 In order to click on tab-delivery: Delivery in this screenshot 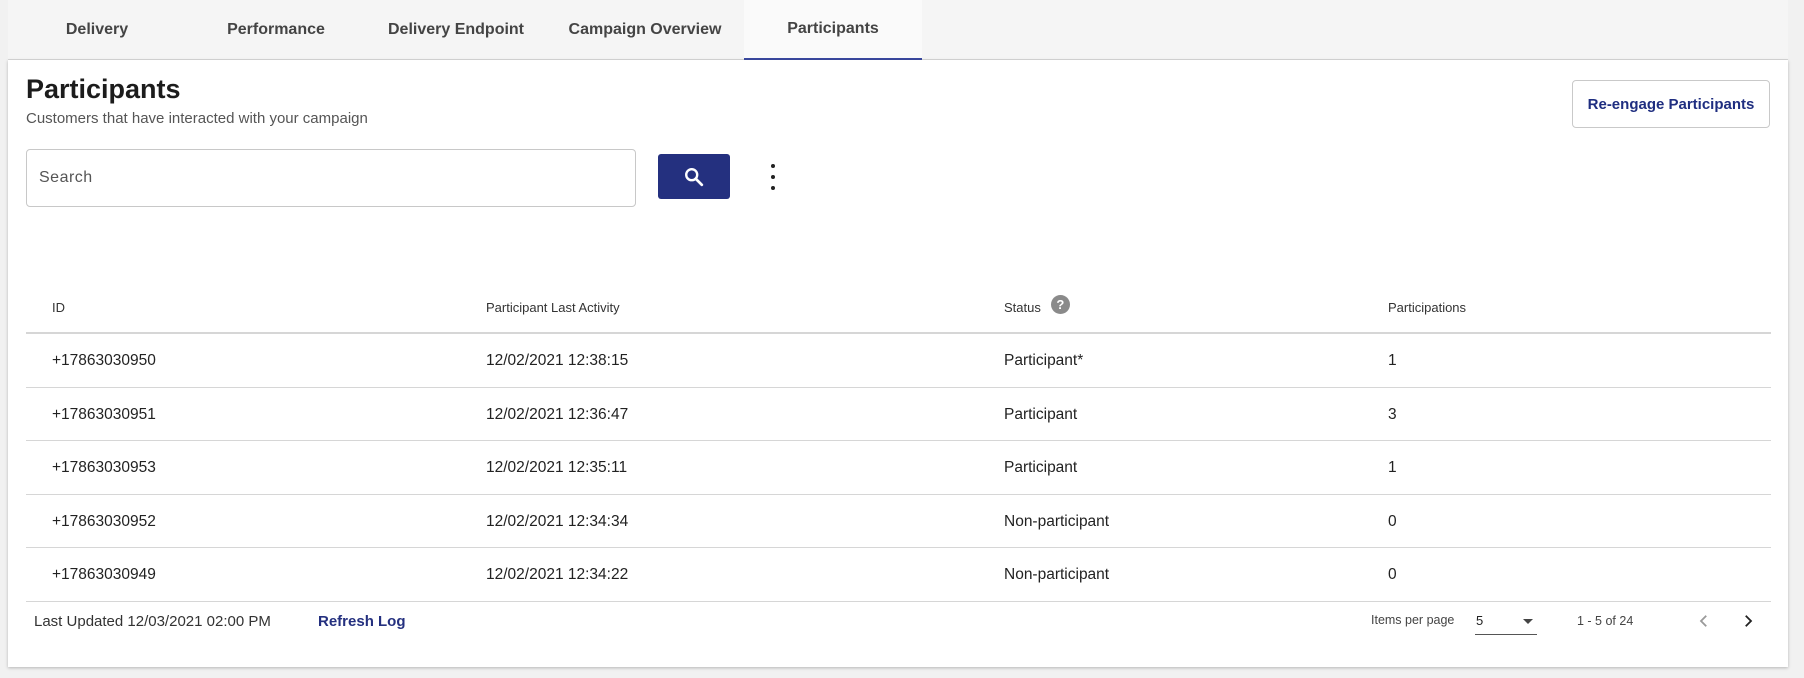, I will do `click(97, 30)`.